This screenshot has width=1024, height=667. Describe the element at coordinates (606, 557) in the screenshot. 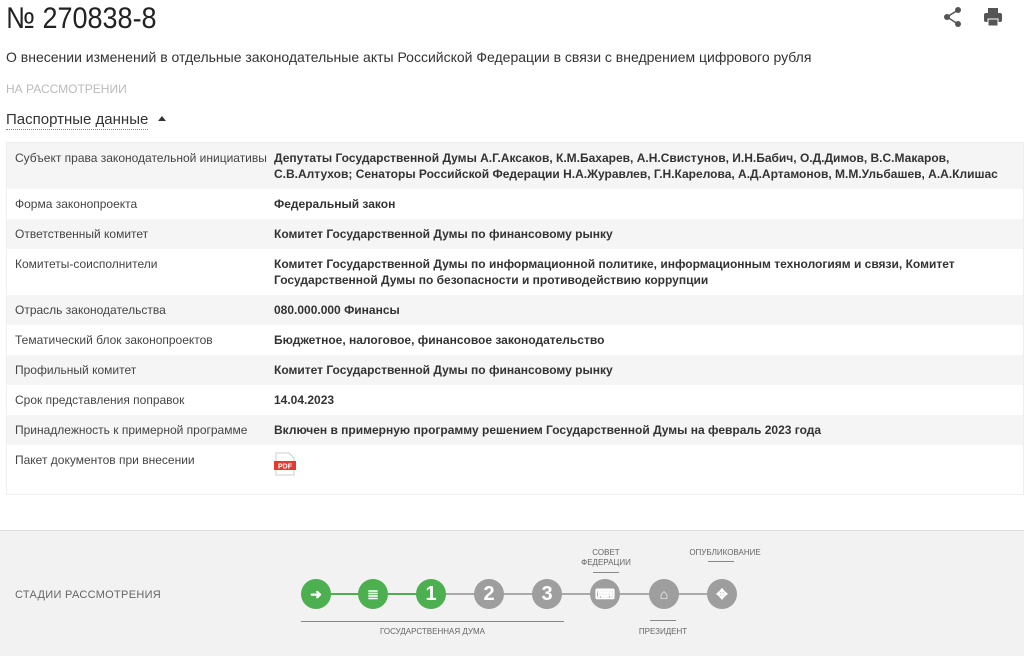

I see `council-label: СОВЕТ ФЕДЕРАЦИИ` at that location.